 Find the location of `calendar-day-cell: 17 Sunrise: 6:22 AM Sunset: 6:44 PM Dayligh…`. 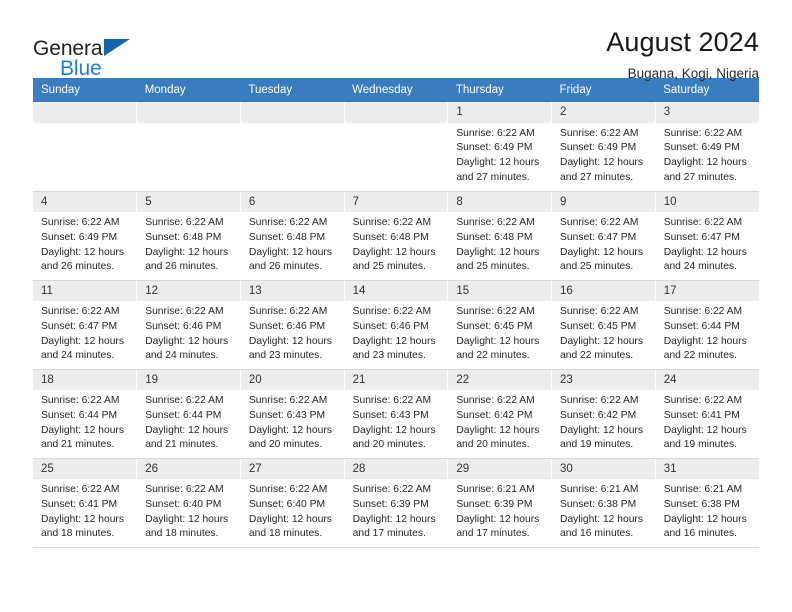

calendar-day-cell: 17 Sunrise: 6:22 AM Sunset: 6:44 PM Dayligh… is located at coordinates (707, 325).